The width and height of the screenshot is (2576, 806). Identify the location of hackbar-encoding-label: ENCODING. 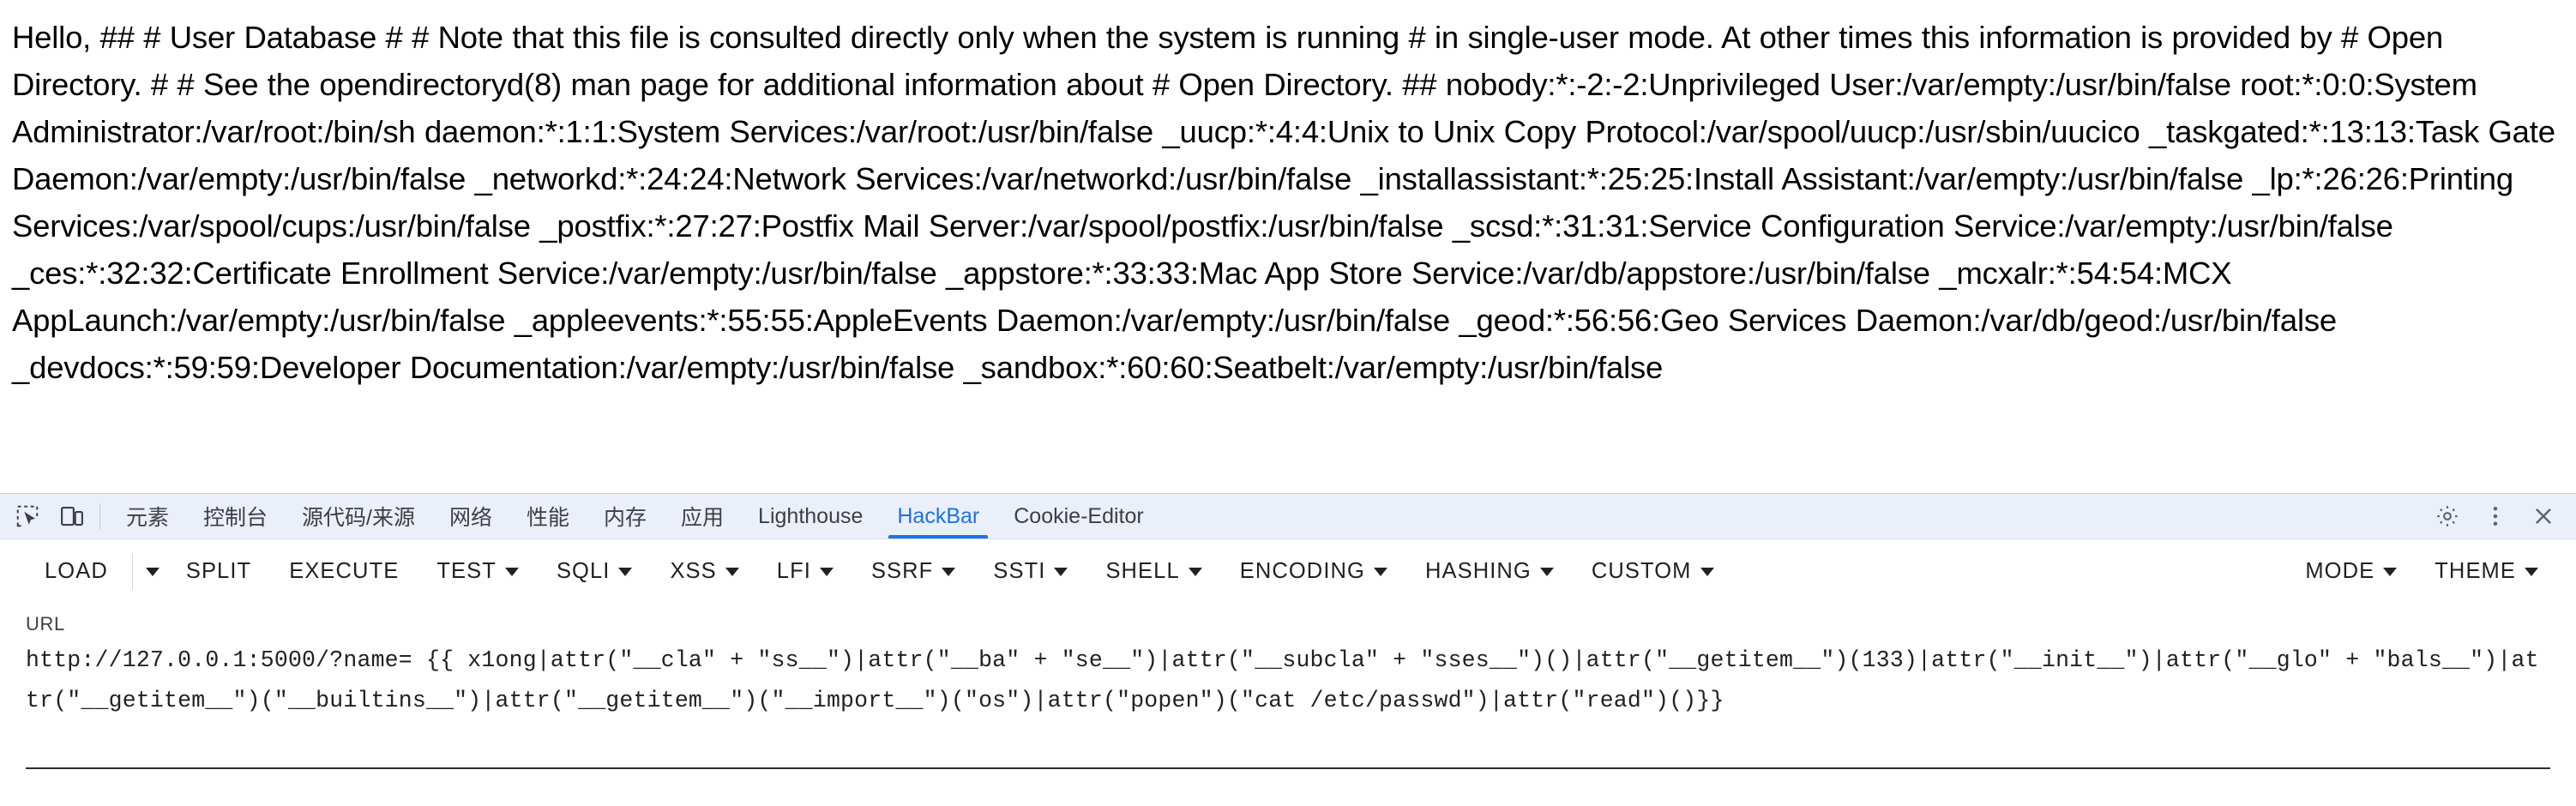
(1302, 571).